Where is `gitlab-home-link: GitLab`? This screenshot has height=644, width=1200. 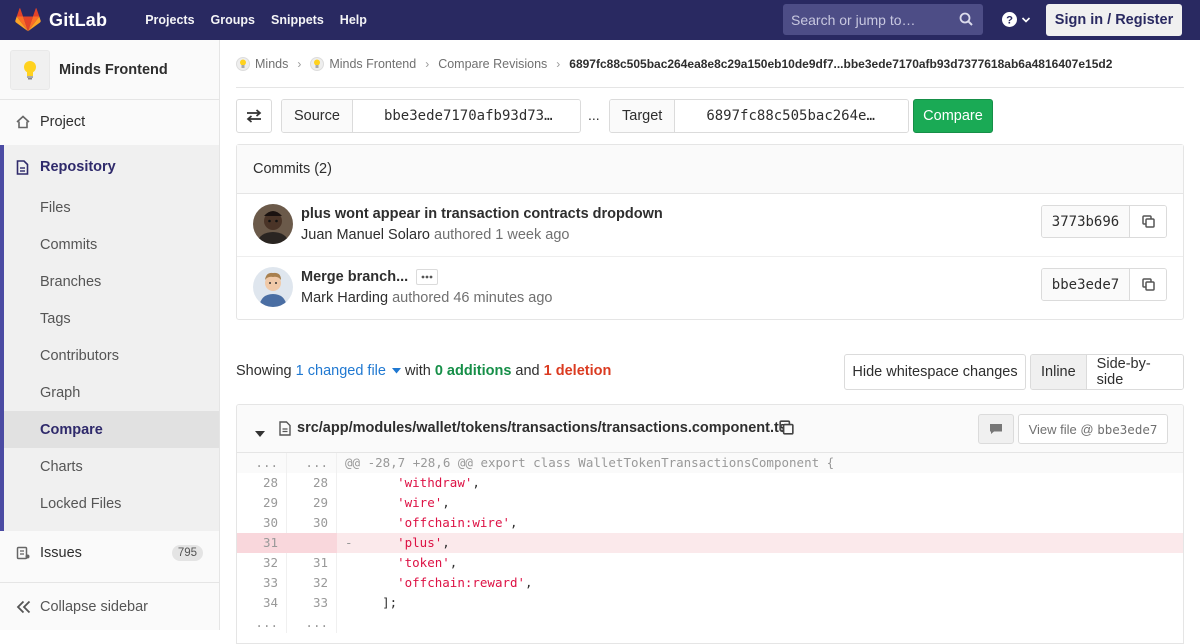 gitlab-home-link: GitLab is located at coordinates (61, 20).